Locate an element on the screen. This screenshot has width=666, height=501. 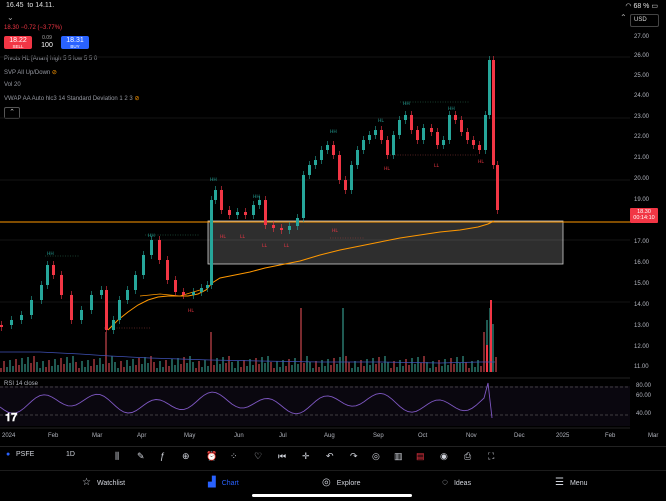
time-tick: Mar is located at coordinates (97, 436).